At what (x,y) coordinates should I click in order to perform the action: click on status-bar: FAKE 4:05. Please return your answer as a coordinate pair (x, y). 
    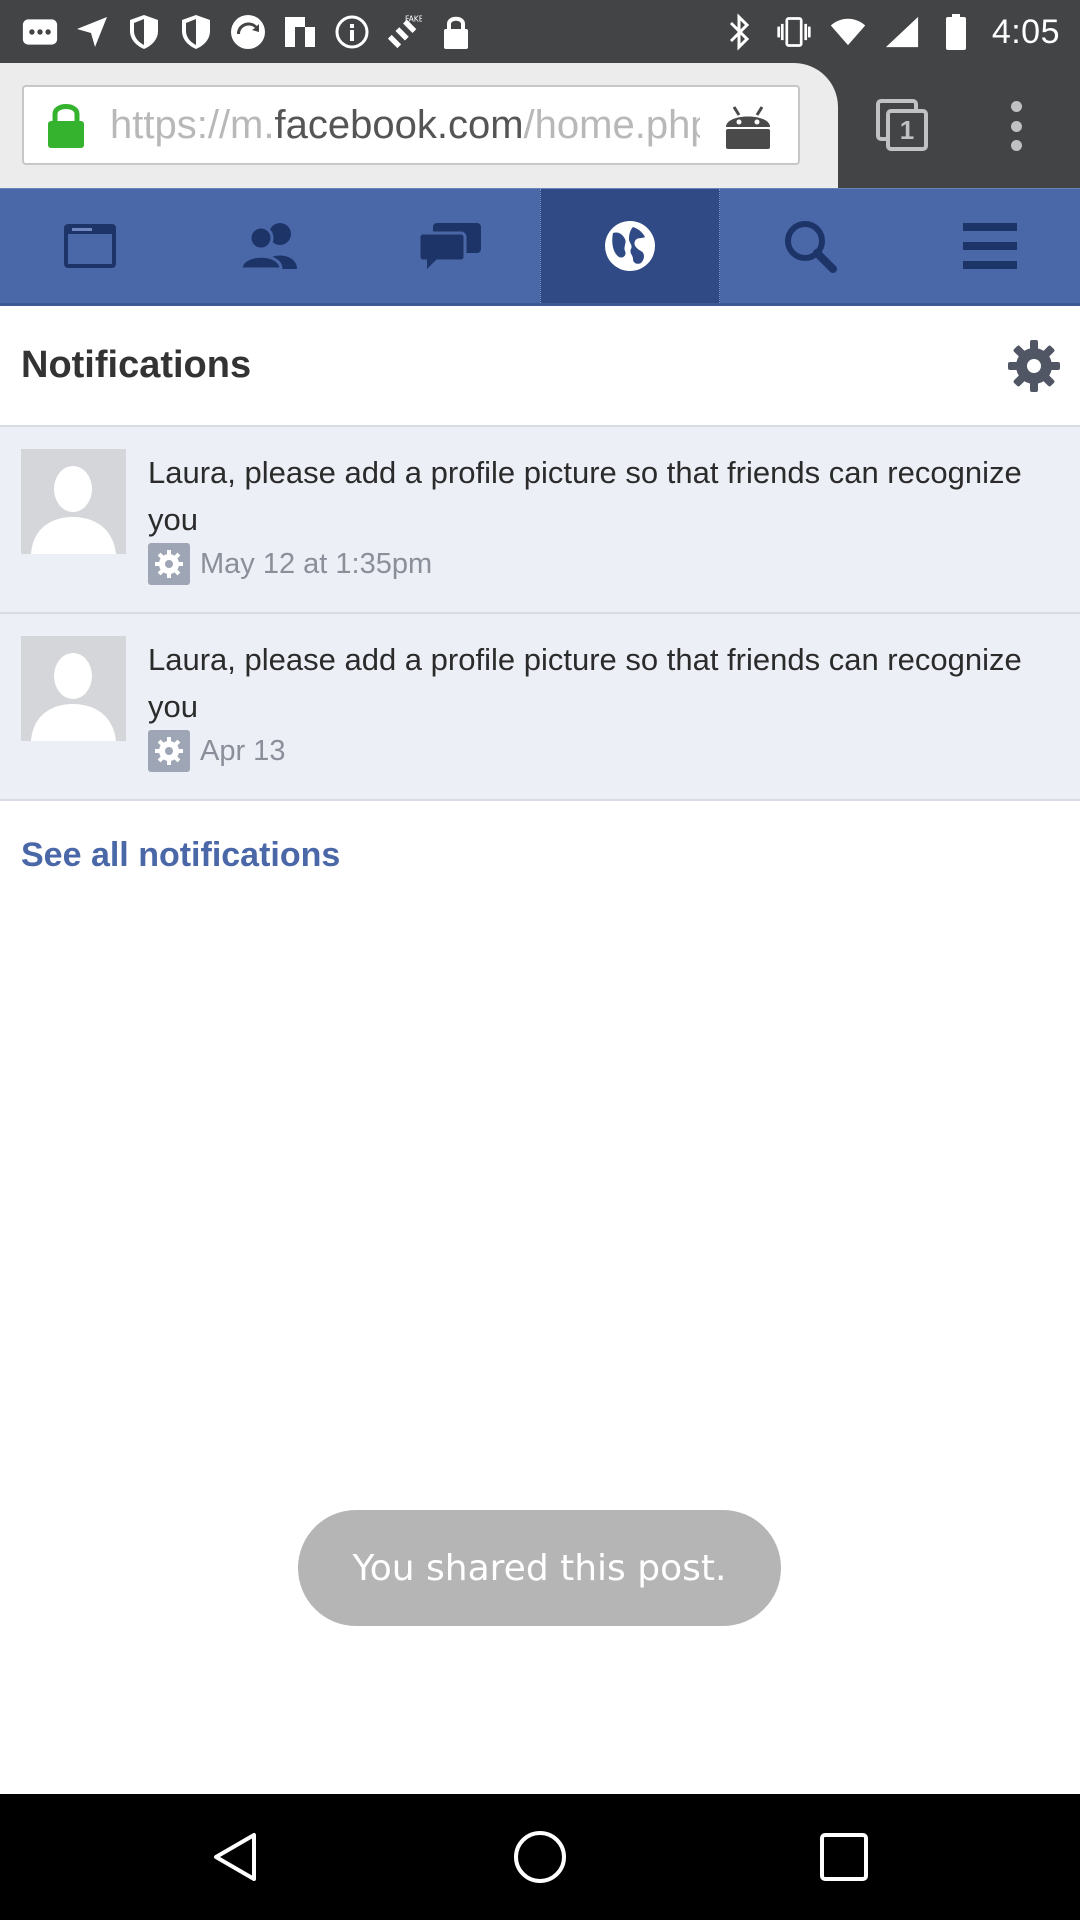
    Looking at the image, I should click on (540, 31).